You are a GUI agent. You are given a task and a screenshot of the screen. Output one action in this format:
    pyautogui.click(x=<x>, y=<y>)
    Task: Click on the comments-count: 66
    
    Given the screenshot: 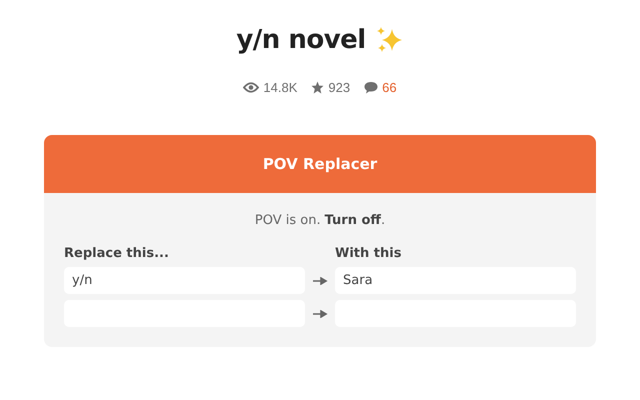 What is the action you would take?
    pyautogui.click(x=389, y=87)
    